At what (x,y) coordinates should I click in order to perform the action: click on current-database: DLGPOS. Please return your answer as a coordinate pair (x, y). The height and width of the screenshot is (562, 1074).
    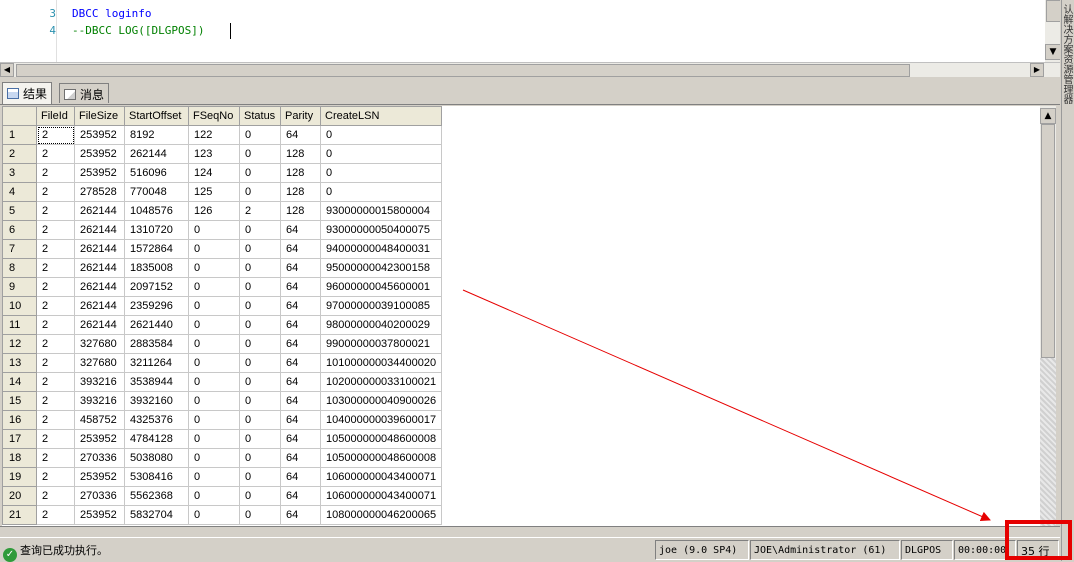
    Looking at the image, I should click on (927, 550).